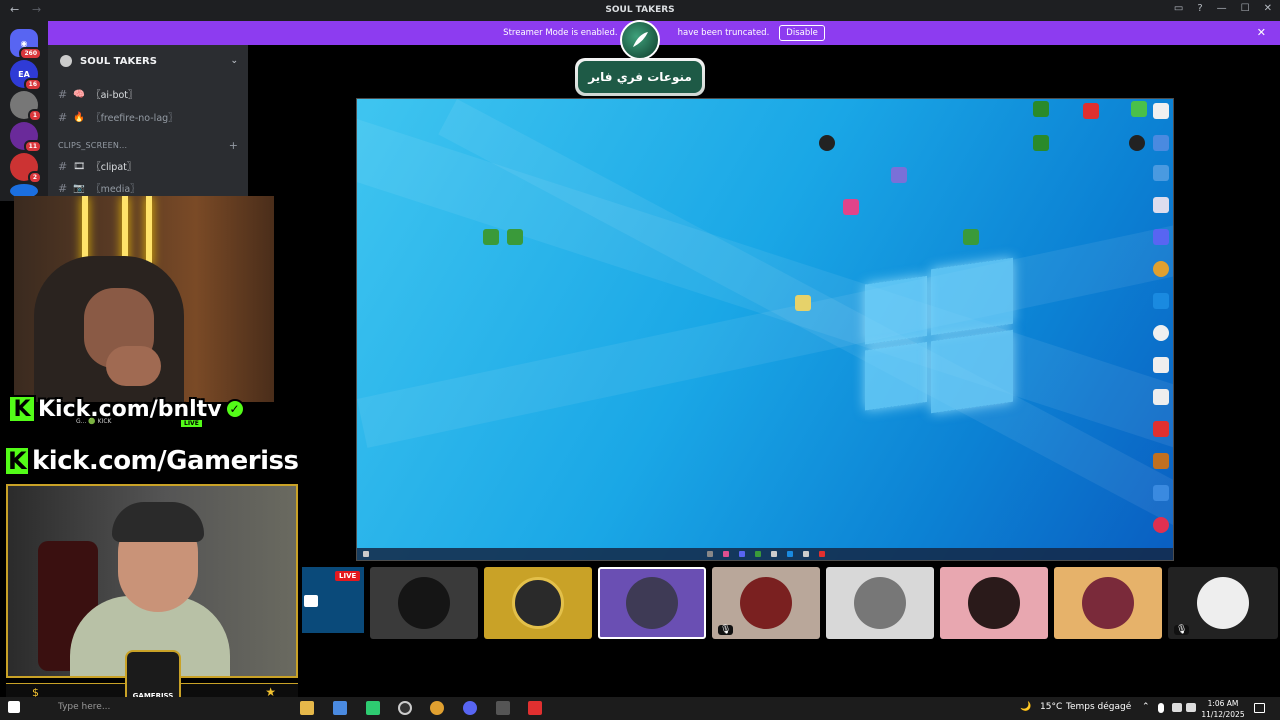 The width and height of the screenshot is (1280, 720). I want to click on participant-tile-speaking, so click(652, 603).